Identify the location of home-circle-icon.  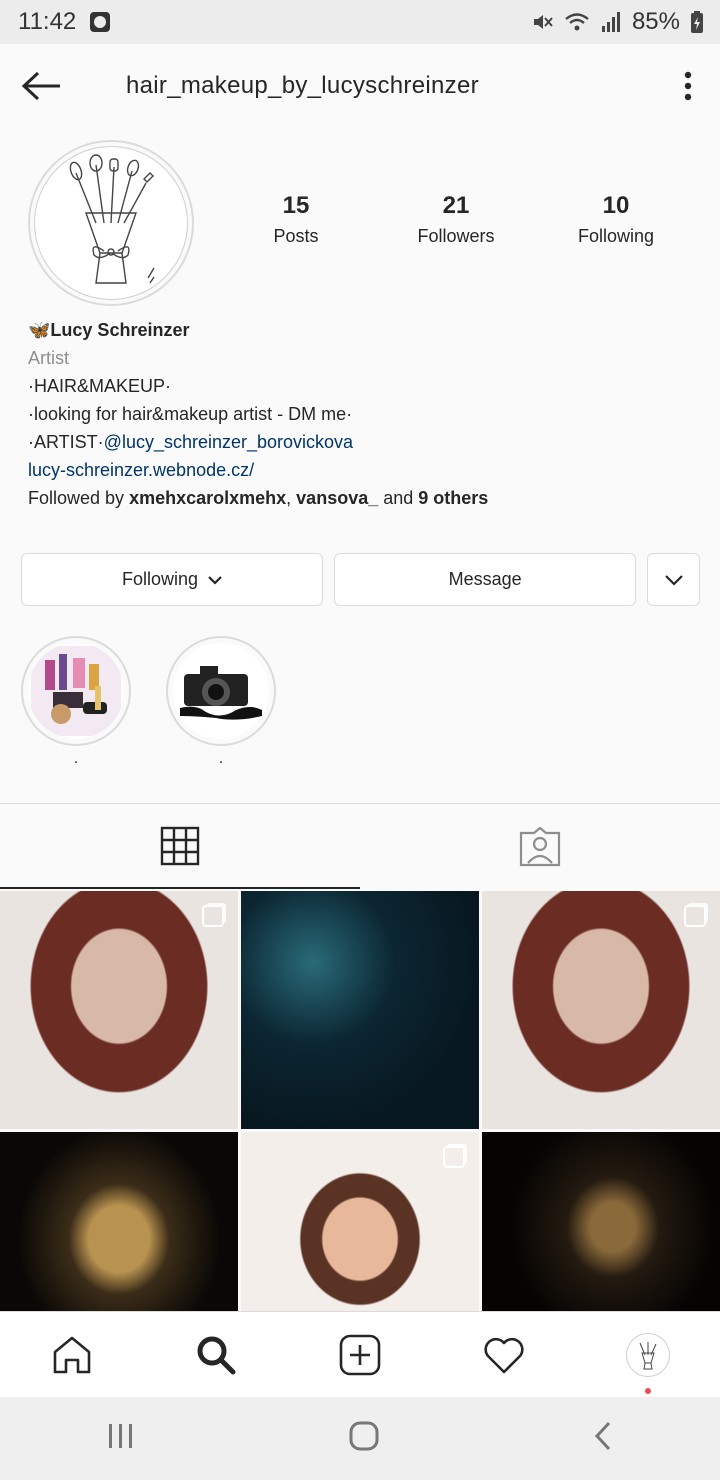
(364, 1436).